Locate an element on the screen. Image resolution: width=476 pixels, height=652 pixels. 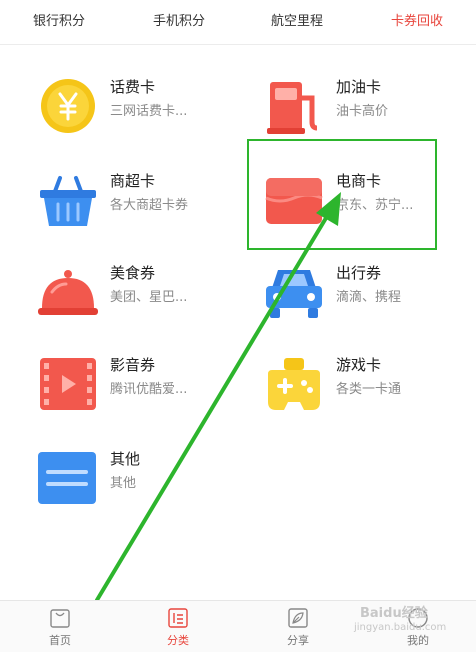
shopping-basket-icon is located at coordinates (68, 201).